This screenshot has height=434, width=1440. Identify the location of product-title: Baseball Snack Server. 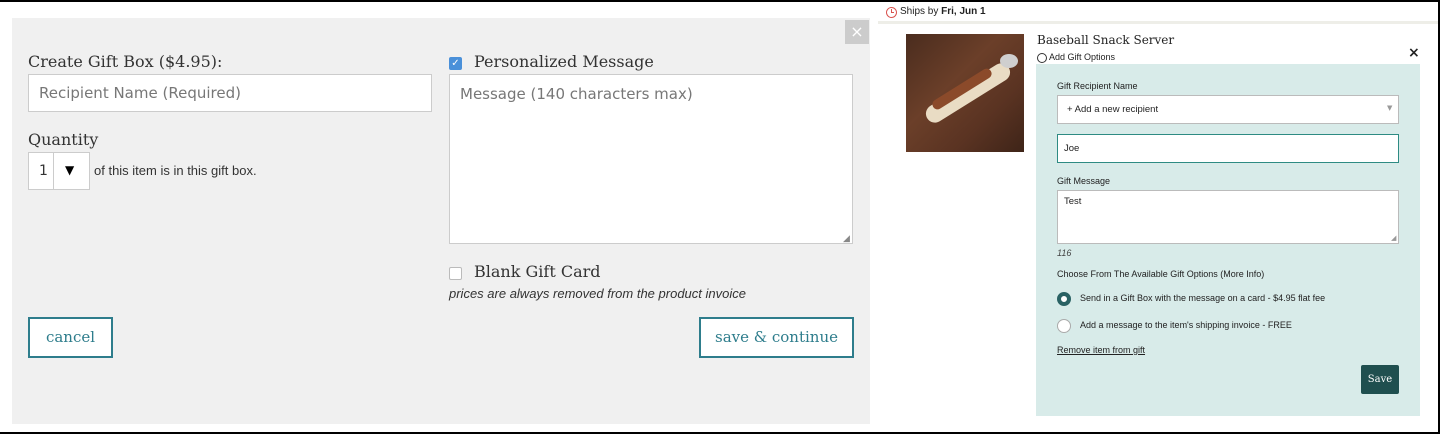
(1106, 40).